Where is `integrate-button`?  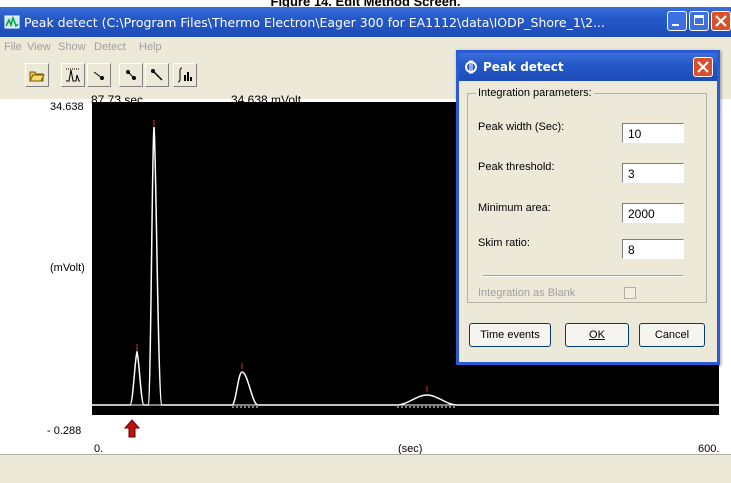
integrate-button is located at coordinates (185, 75).